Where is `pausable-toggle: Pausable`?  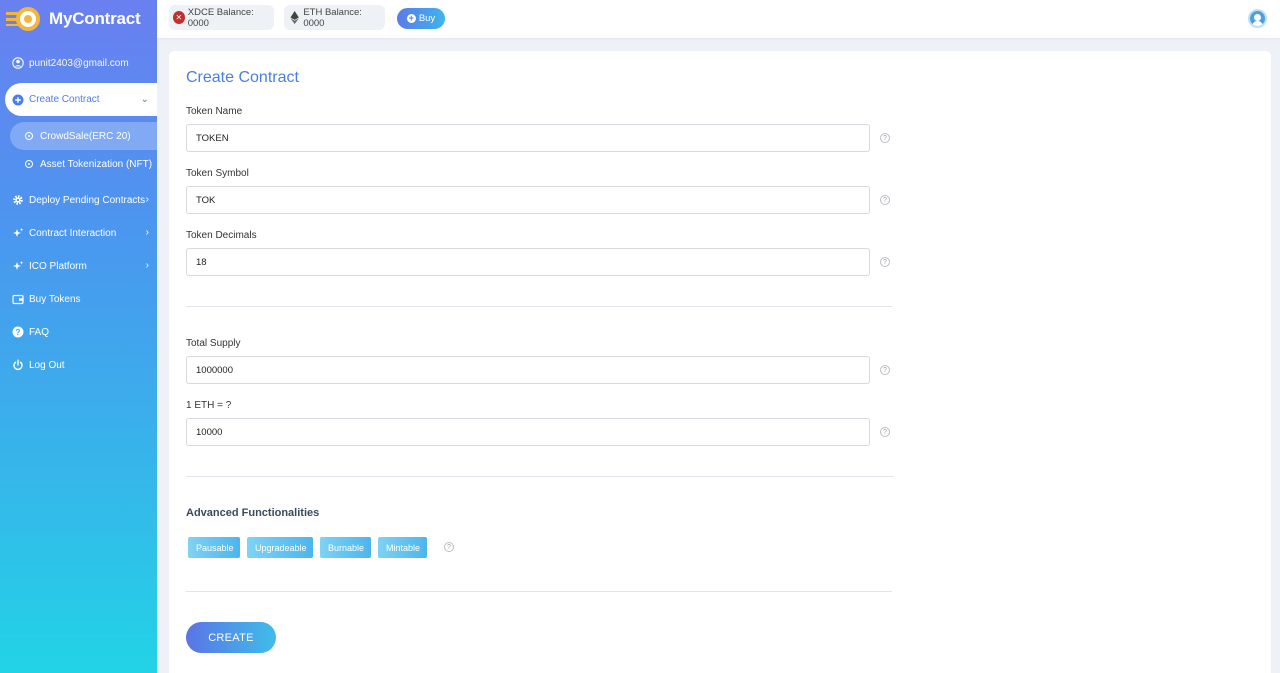 pausable-toggle: Pausable is located at coordinates (214, 547).